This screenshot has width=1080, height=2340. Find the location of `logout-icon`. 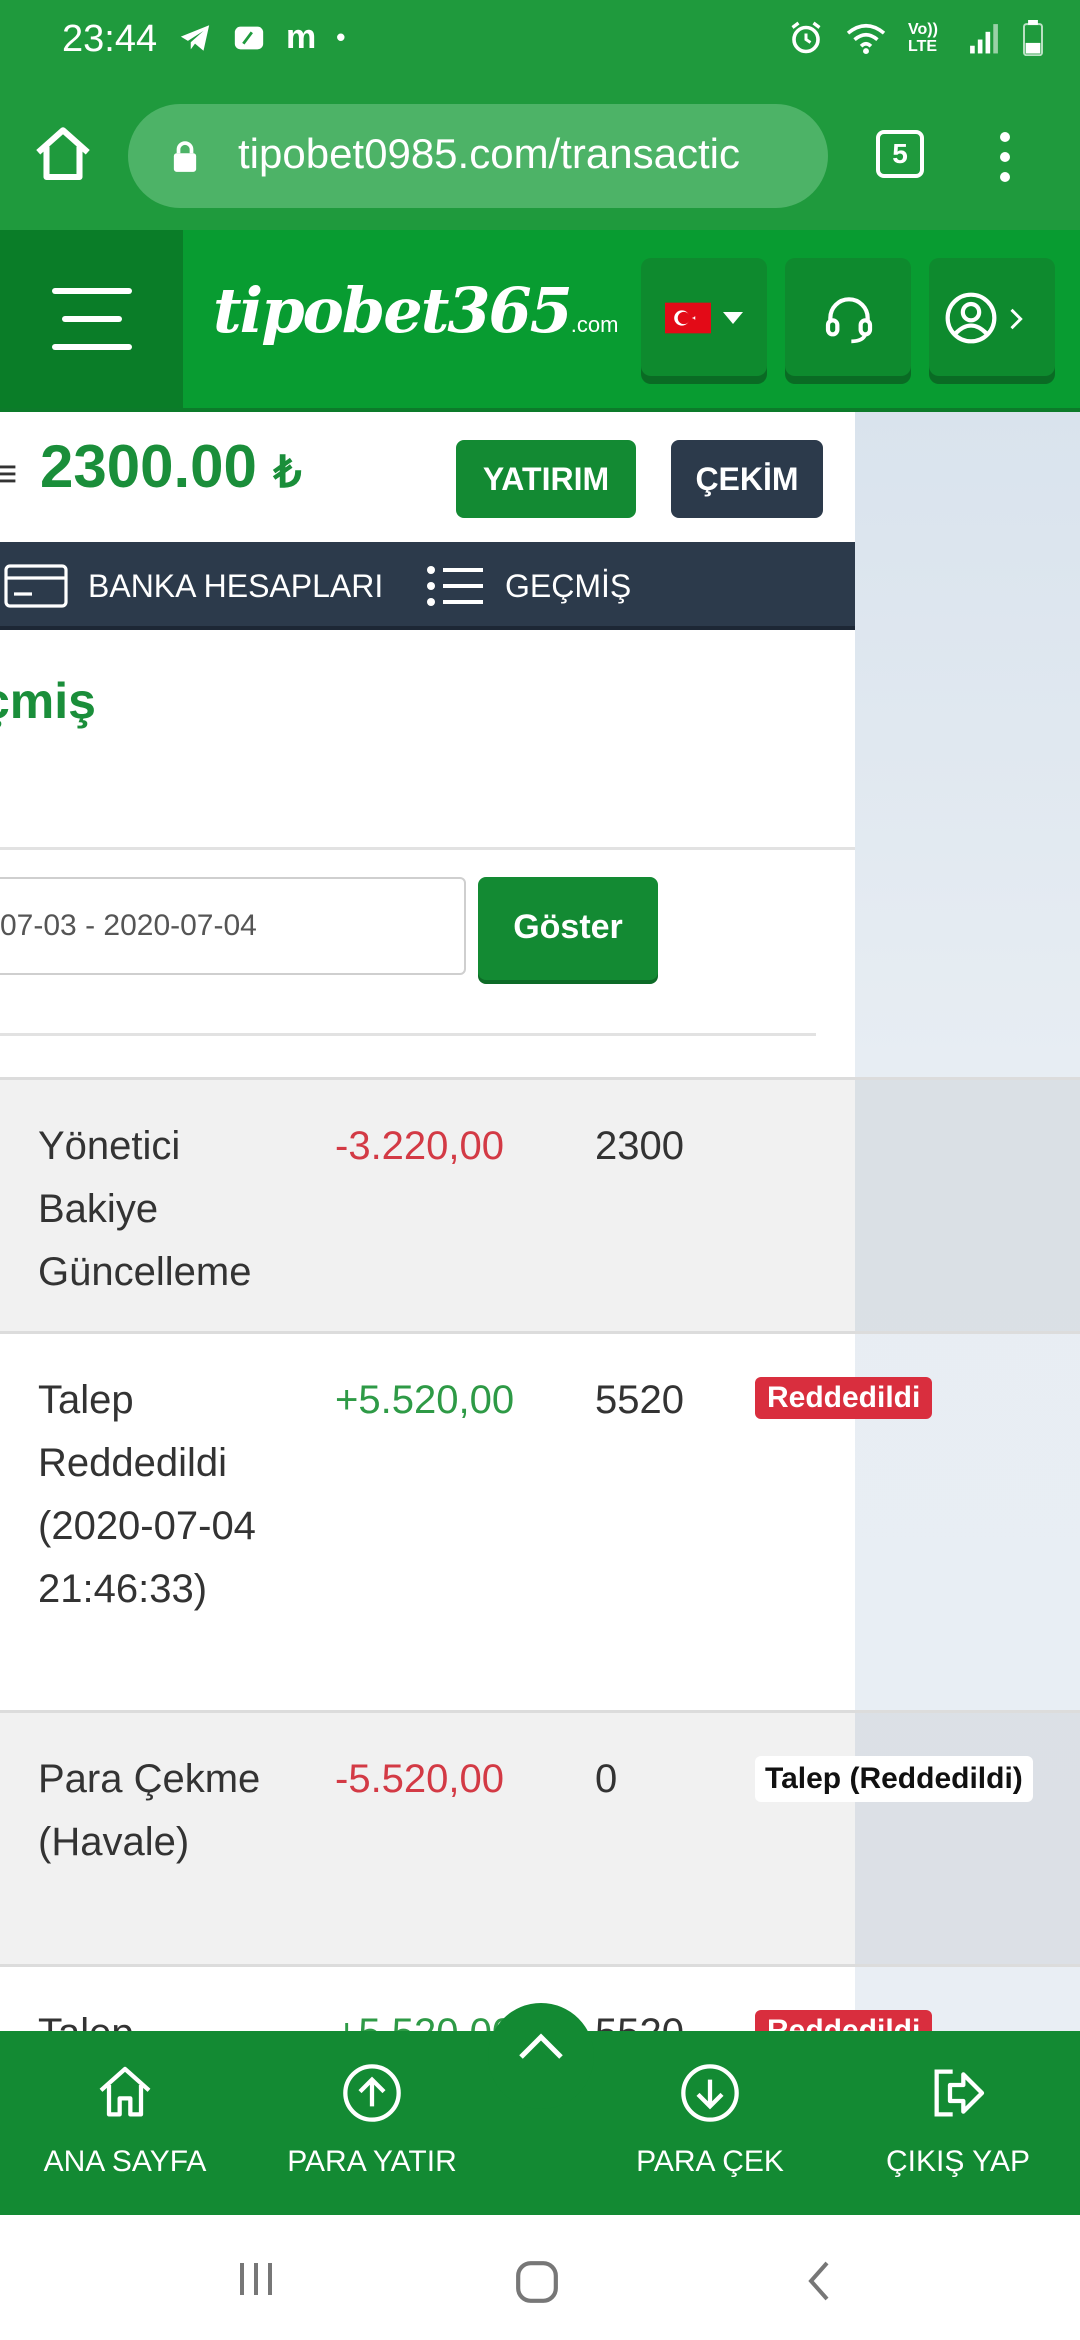

logout-icon is located at coordinates (959, 2093).